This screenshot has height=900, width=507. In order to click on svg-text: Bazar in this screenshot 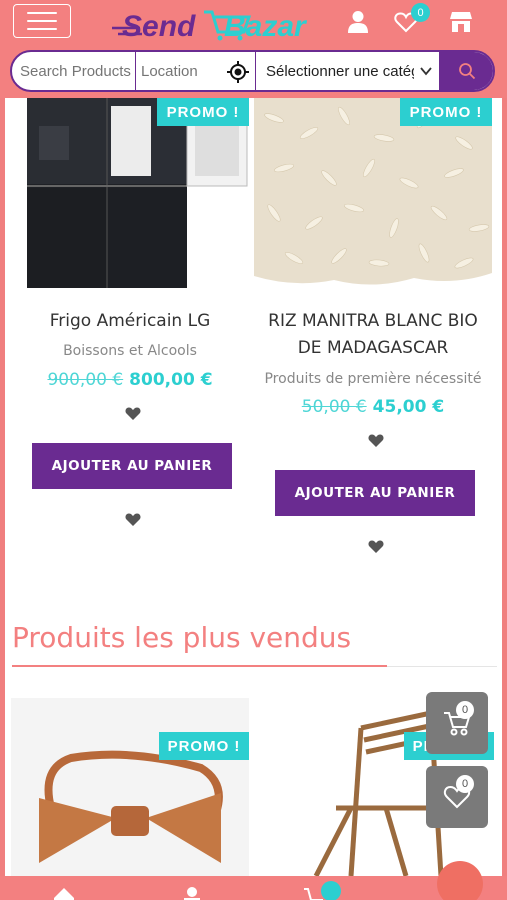, I will do `click(266, 26)`.